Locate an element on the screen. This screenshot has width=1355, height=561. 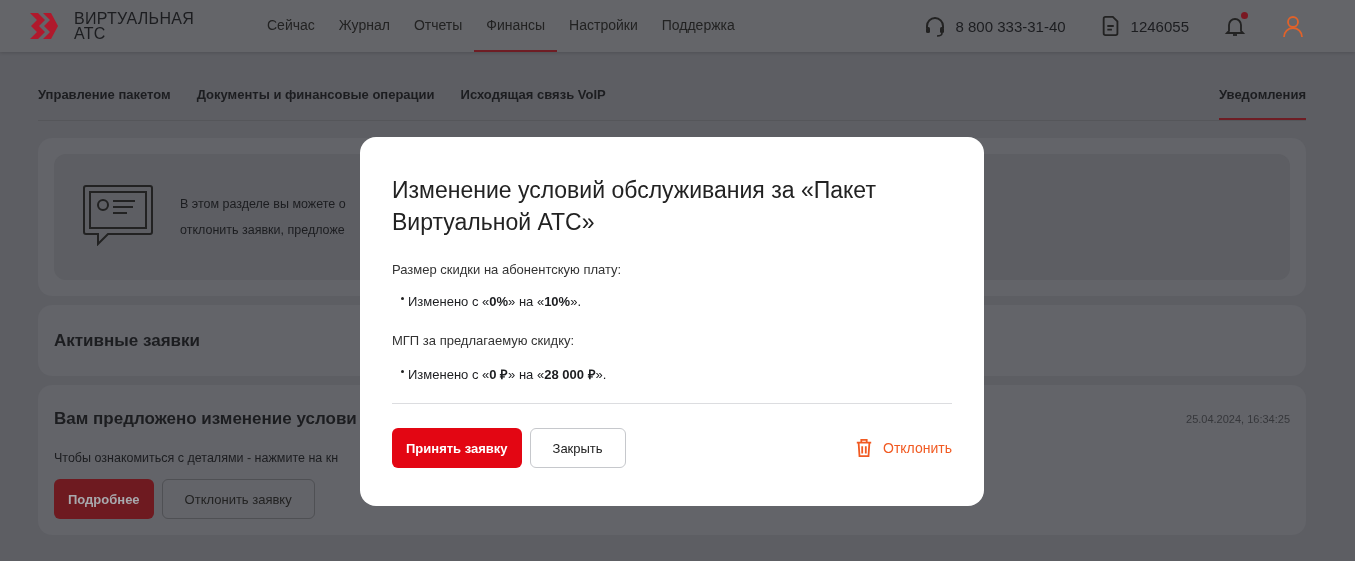
change-text: Изменено с «0%» на «10%». is located at coordinates (494, 301).